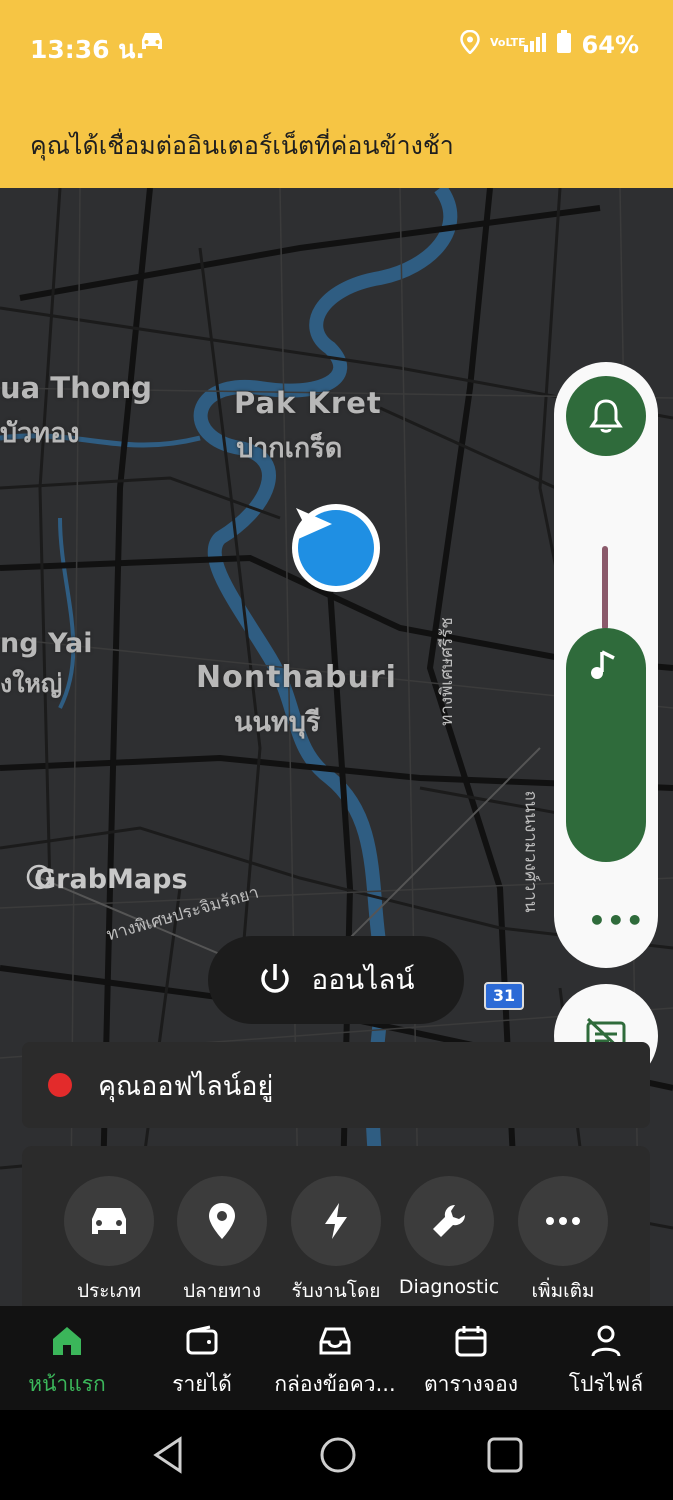  Describe the element at coordinates (446, 671) in the screenshot. I see `road-label: ทางพิเศษศรีรัช` at that location.